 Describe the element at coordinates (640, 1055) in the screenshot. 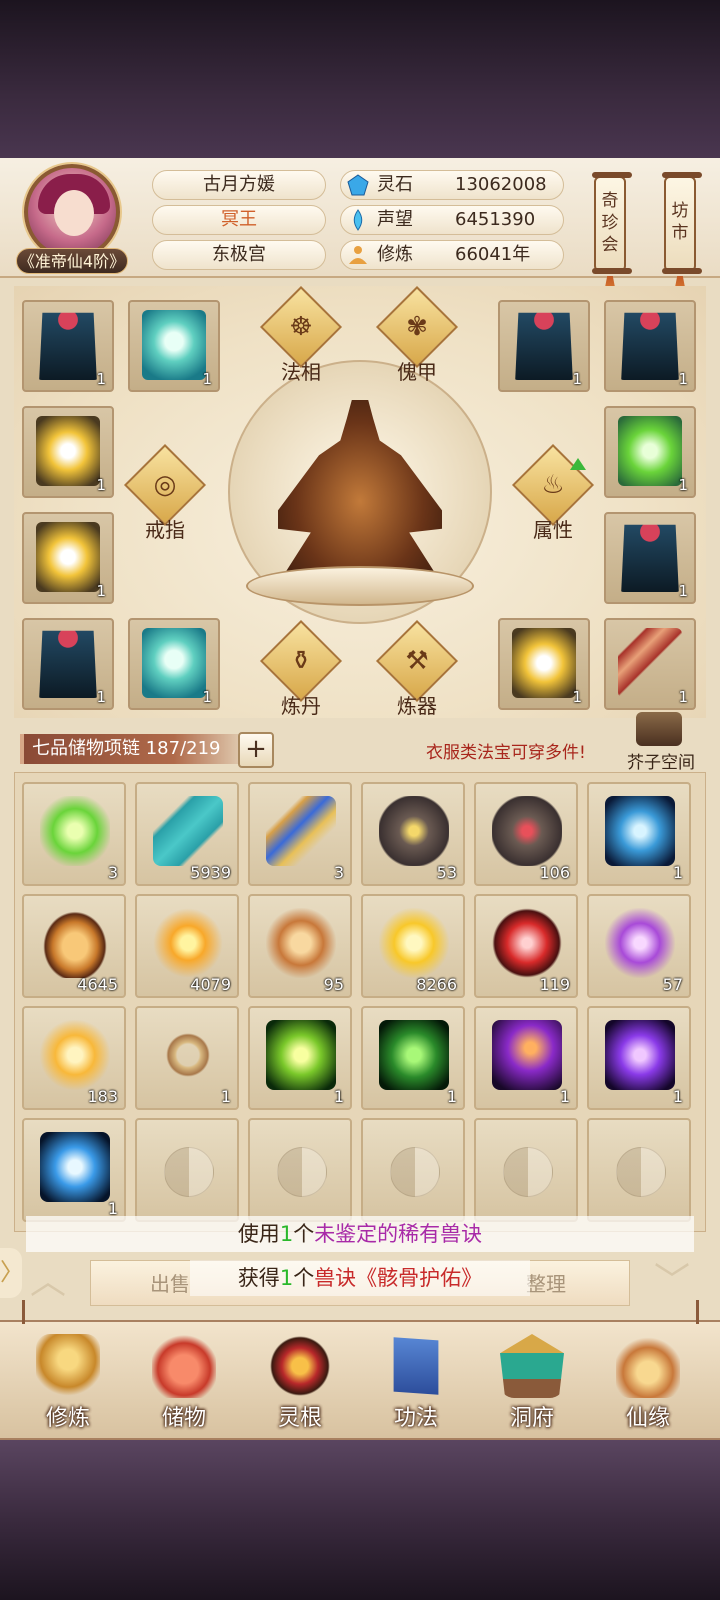

I see `purple-flame-item-icon` at that location.